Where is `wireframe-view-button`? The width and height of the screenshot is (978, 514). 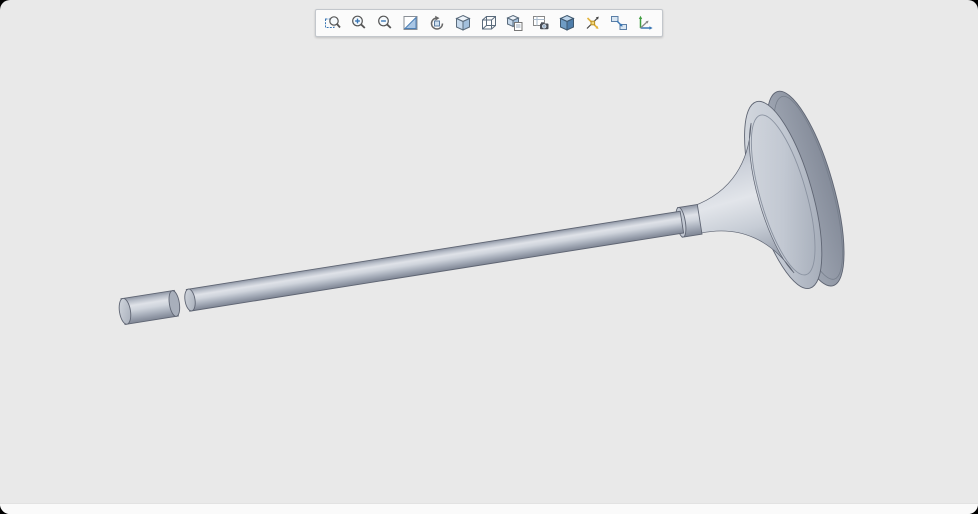
wireframe-view-button is located at coordinates (489, 23).